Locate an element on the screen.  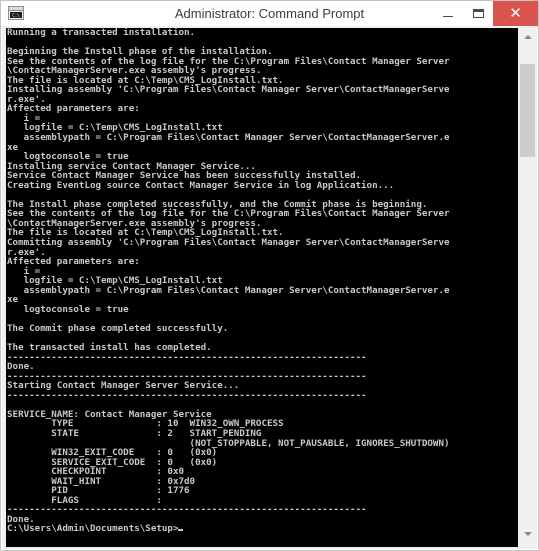
minimize-button is located at coordinates (448, 13).